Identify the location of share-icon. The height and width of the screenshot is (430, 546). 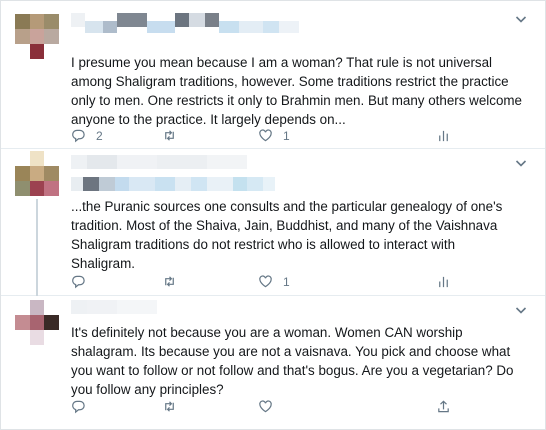
(443, 406).